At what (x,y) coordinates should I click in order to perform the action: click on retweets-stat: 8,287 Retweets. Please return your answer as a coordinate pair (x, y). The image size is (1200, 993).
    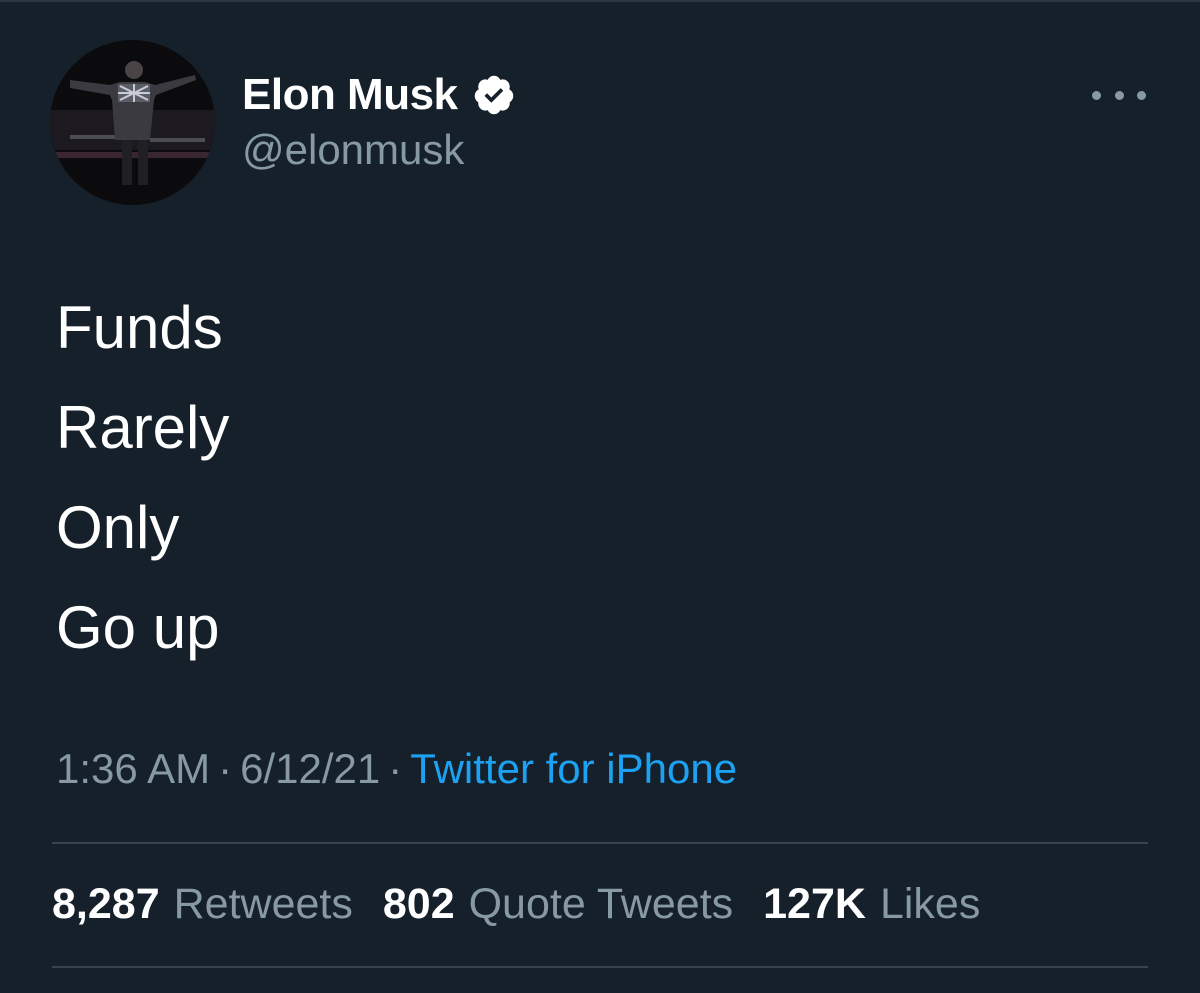
    Looking at the image, I should click on (202, 904).